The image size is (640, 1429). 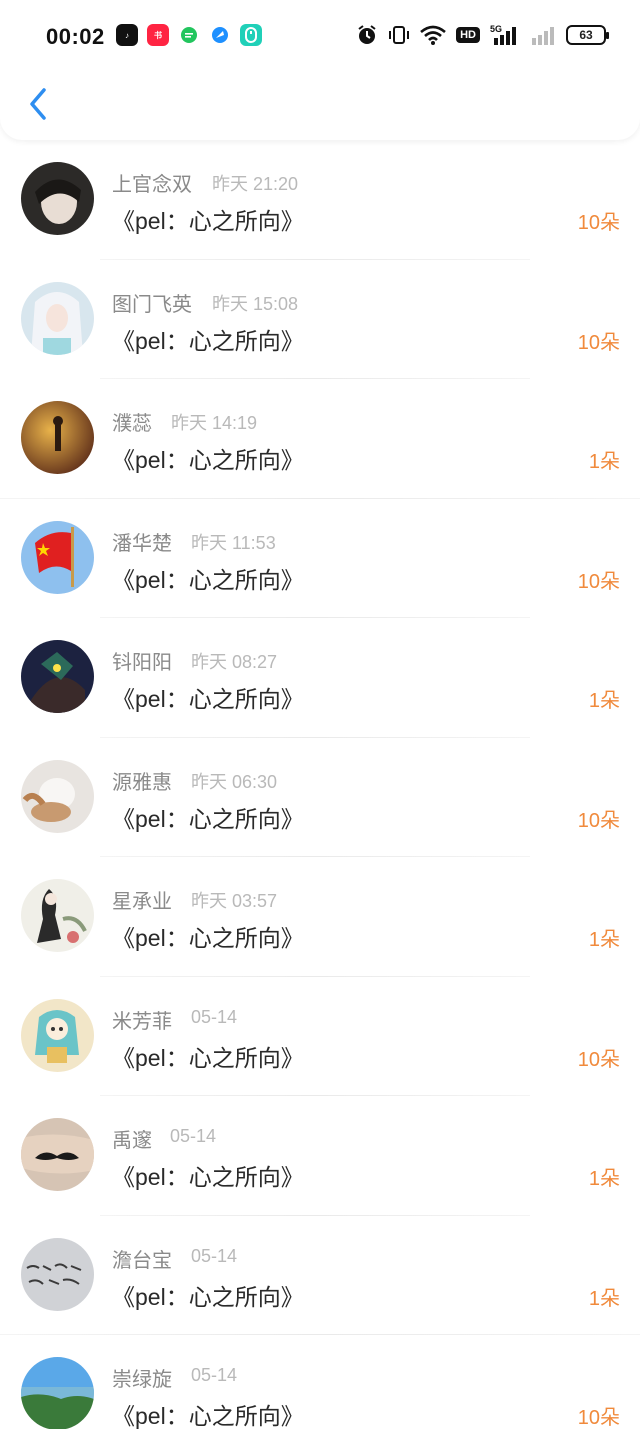 I want to click on mouse-app-icon, so click(x=251, y=35).